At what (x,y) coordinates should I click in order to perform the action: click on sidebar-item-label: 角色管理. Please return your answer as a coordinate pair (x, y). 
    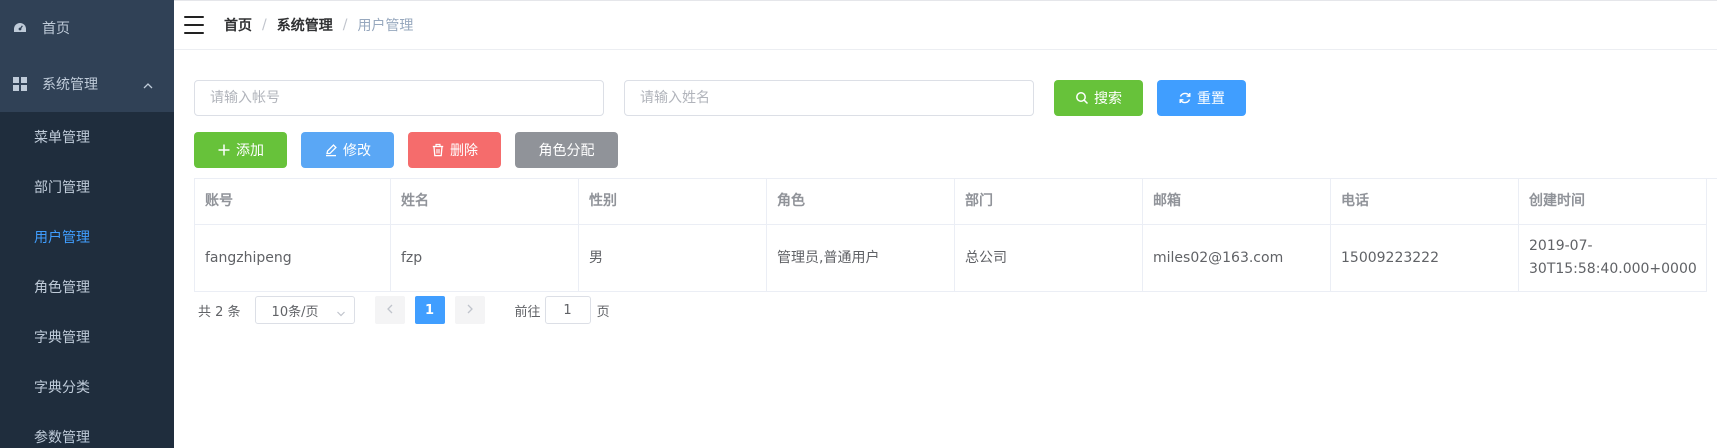
    Looking at the image, I should click on (62, 288).